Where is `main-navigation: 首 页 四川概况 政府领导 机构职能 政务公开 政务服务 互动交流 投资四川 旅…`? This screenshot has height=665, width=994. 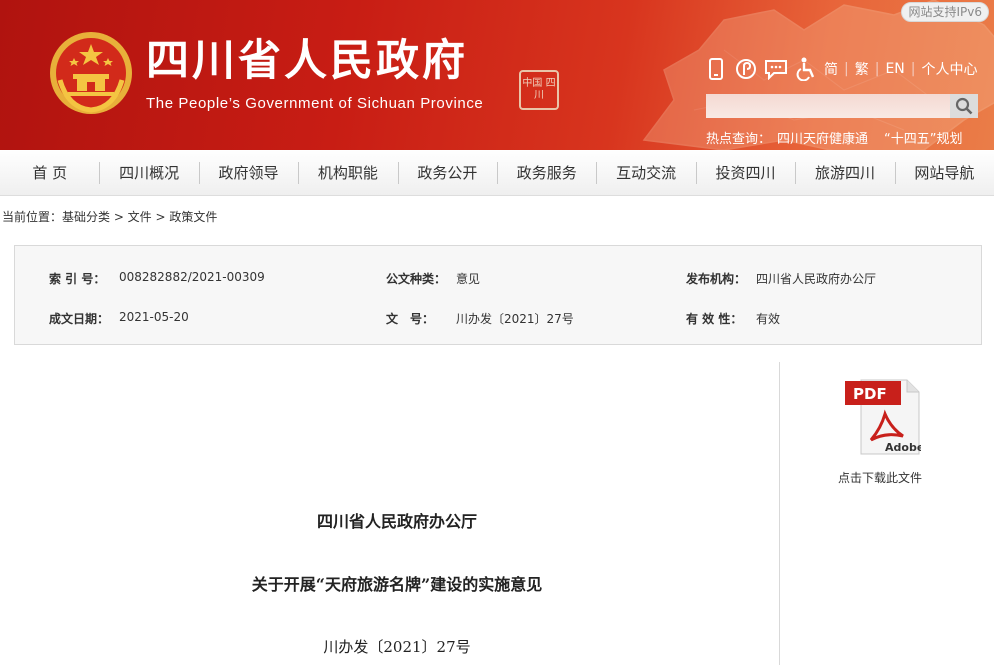 main-navigation: 首 页 四川概况 政府领导 机构职能 政务公开 政务服务 互动交流 投资四川 旅… is located at coordinates (497, 173).